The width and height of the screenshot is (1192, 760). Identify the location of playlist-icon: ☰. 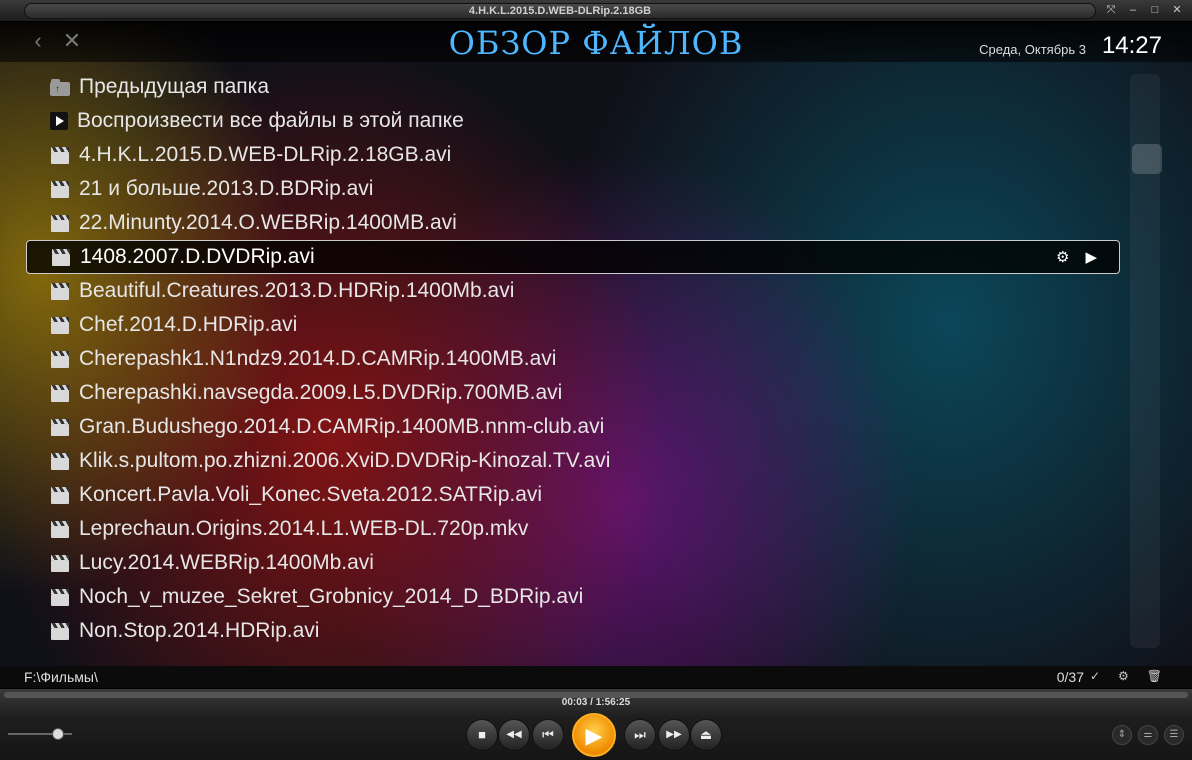
(1174, 735).